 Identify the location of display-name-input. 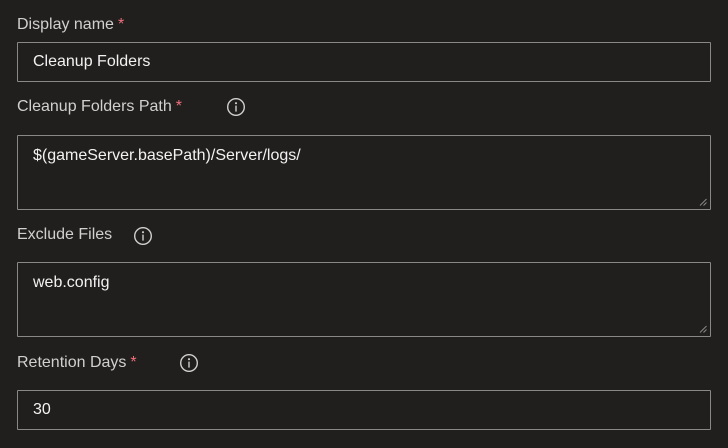
(364, 62).